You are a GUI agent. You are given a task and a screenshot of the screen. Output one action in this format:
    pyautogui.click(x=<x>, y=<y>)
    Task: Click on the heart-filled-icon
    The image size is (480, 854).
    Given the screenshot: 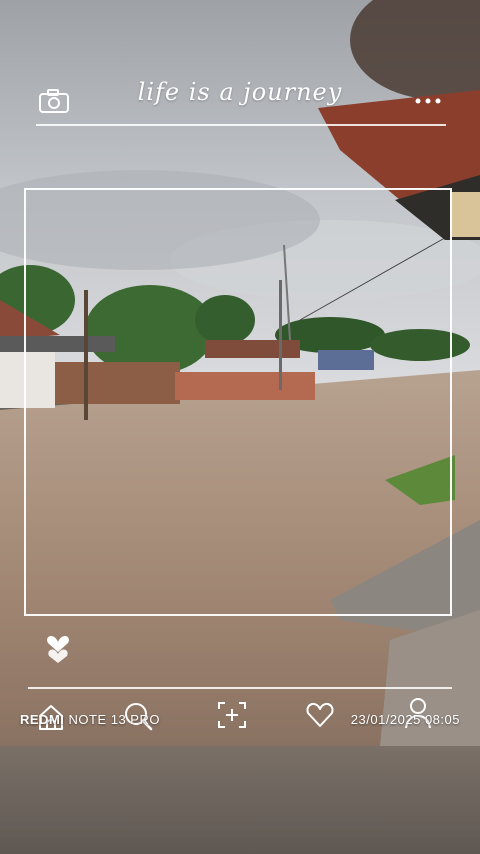 What is the action you would take?
    pyautogui.click(x=58, y=646)
    